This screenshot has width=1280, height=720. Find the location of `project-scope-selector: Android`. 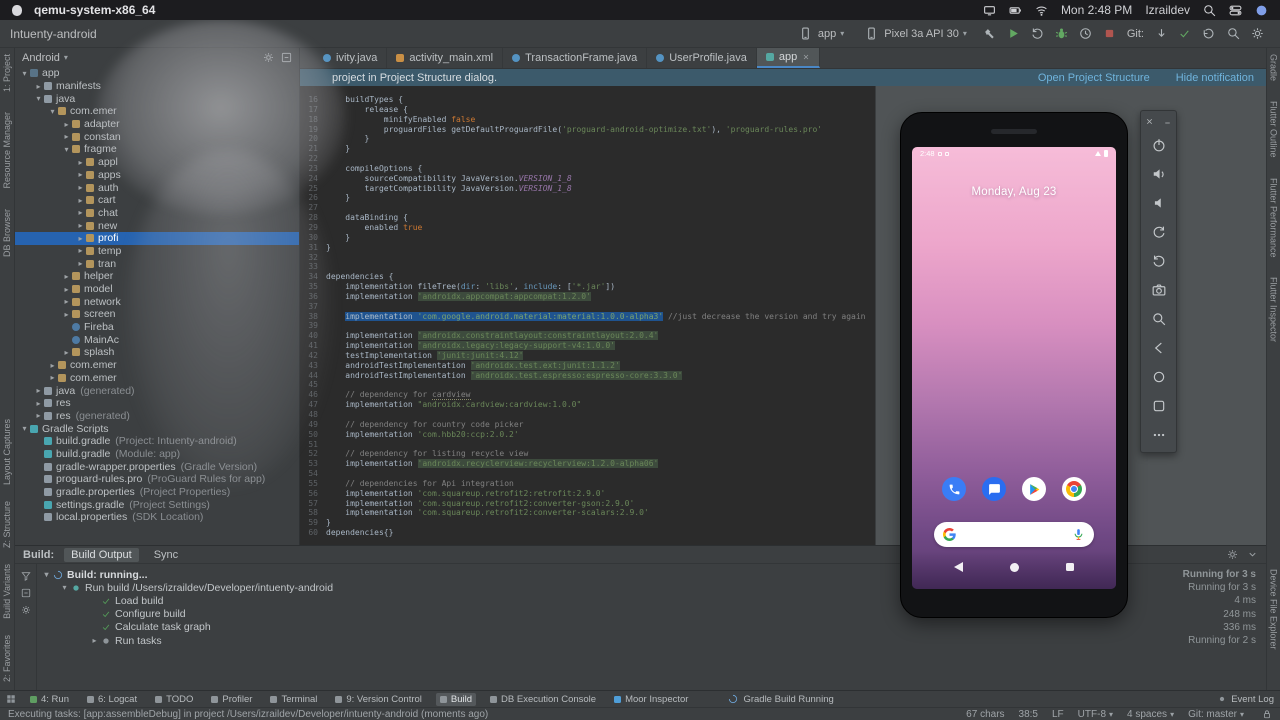

project-scope-selector: Android is located at coordinates (41, 58).